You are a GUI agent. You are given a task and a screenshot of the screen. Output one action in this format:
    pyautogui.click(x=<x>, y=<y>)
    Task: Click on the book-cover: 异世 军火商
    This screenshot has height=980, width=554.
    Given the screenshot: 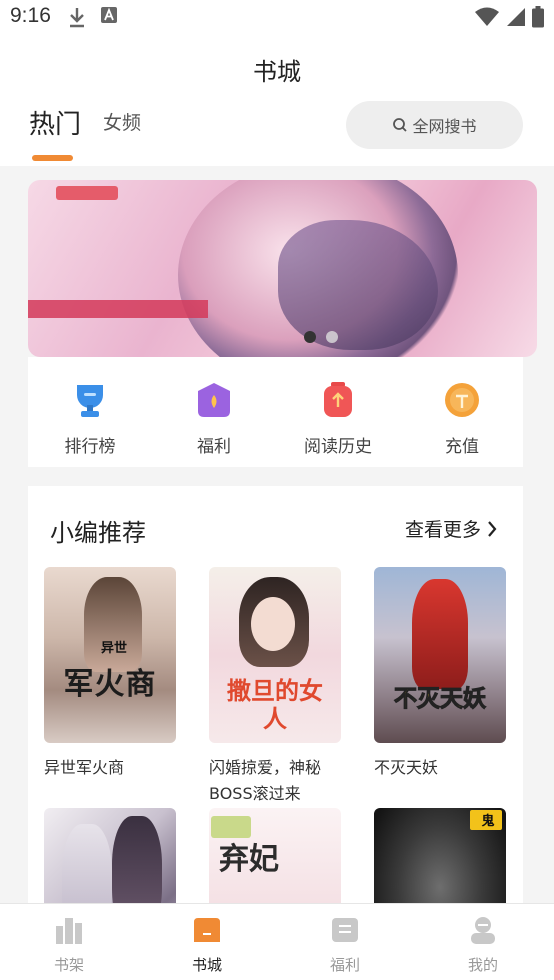 What is the action you would take?
    pyautogui.click(x=110, y=655)
    